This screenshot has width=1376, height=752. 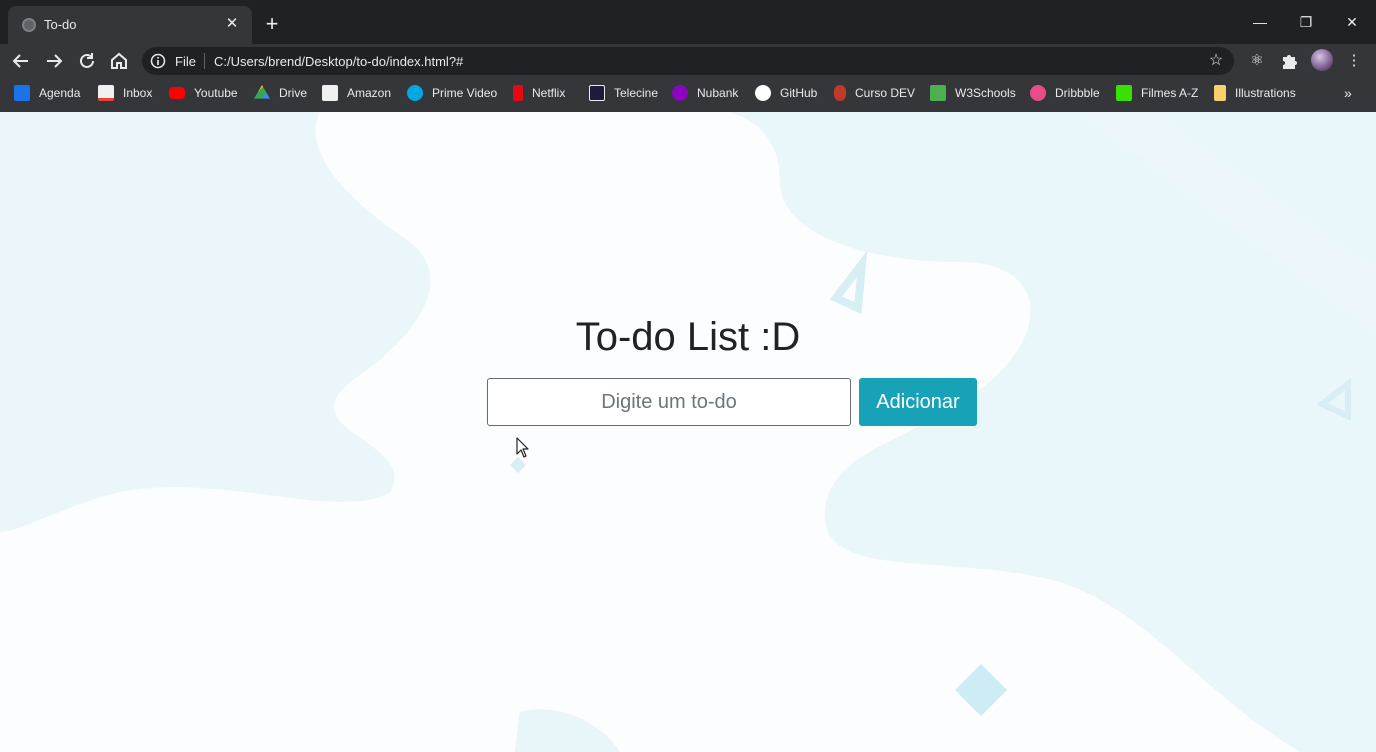 What do you see at coordinates (1322, 60) in the screenshot?
I see `profile-avatar` at bounding box center [1322, 60].